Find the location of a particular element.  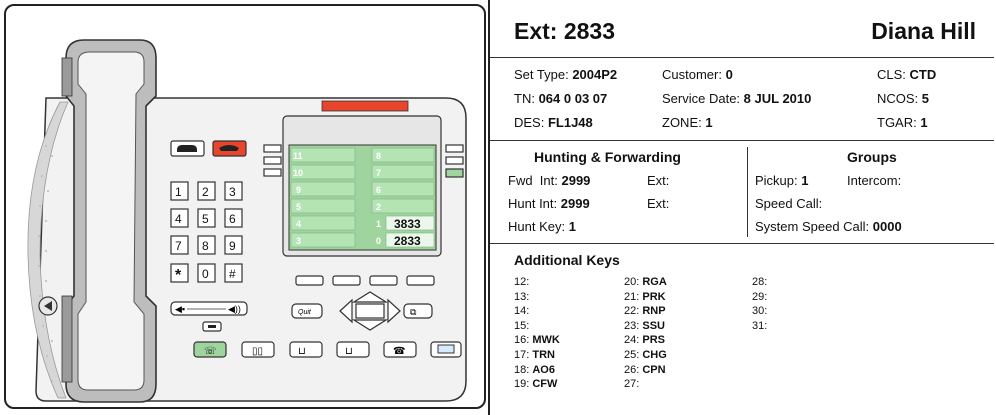

key-number: 22: is located at coordinates (632, 311).